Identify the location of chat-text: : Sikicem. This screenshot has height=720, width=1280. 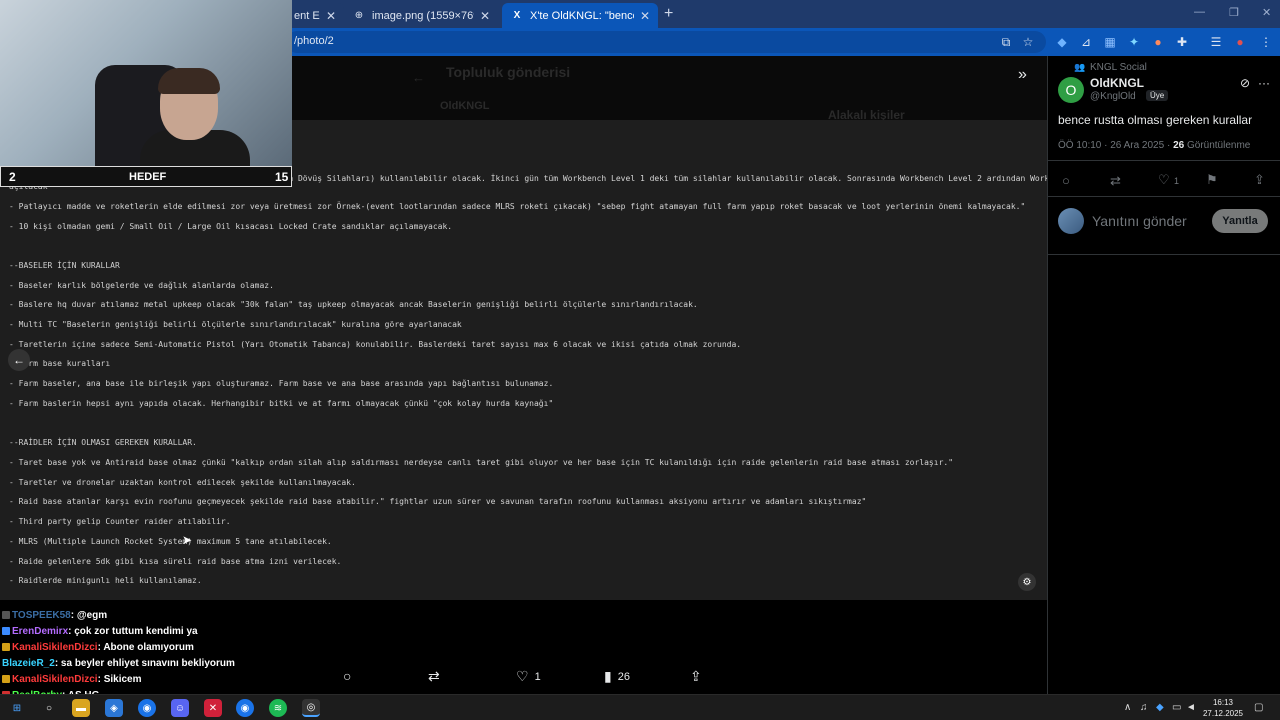
(119, 679).